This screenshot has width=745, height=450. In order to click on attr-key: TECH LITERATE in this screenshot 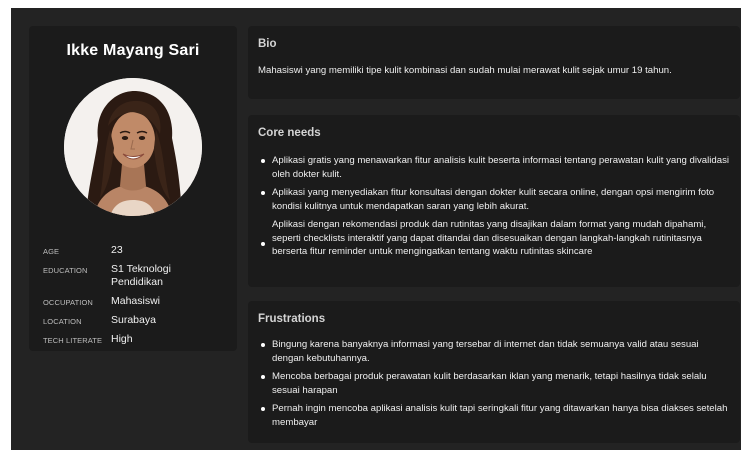, I will do `click(73, 340)`.